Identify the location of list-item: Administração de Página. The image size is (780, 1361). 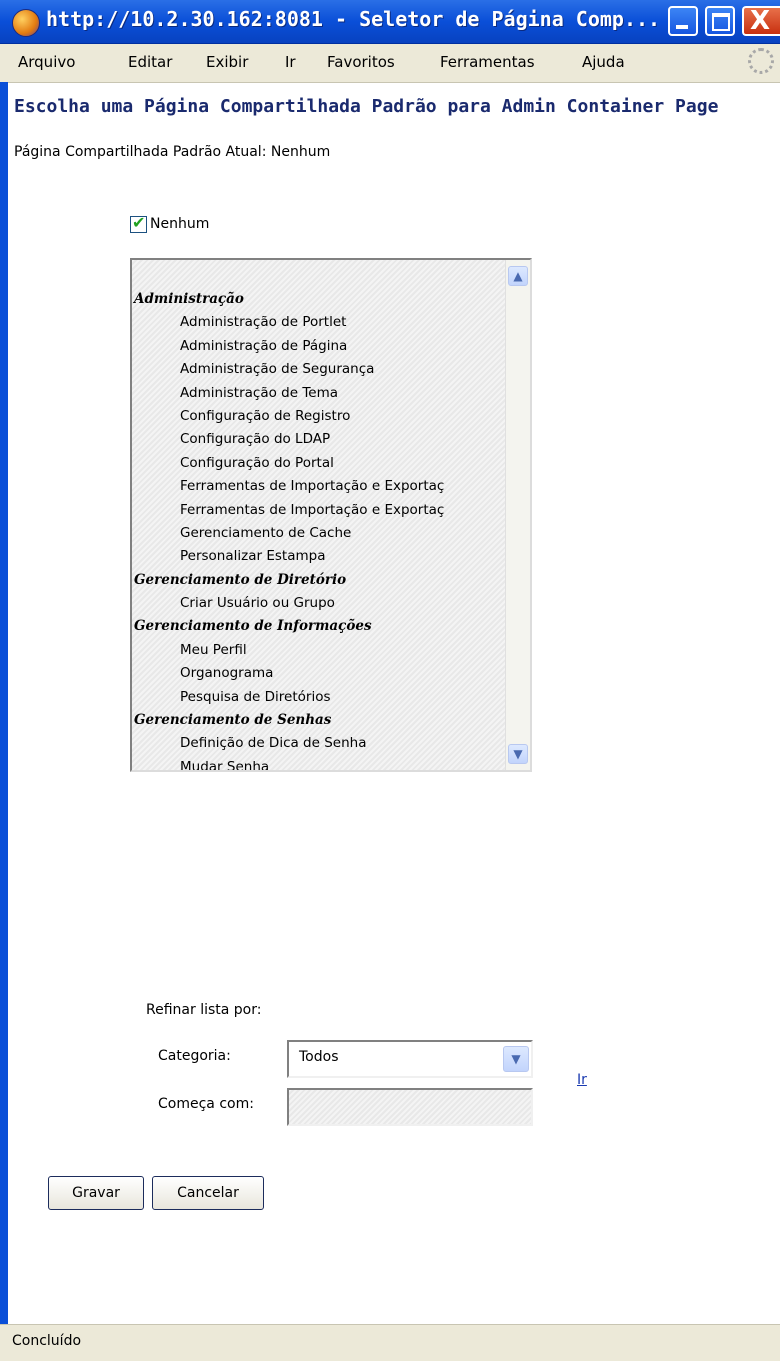
(316, 346).